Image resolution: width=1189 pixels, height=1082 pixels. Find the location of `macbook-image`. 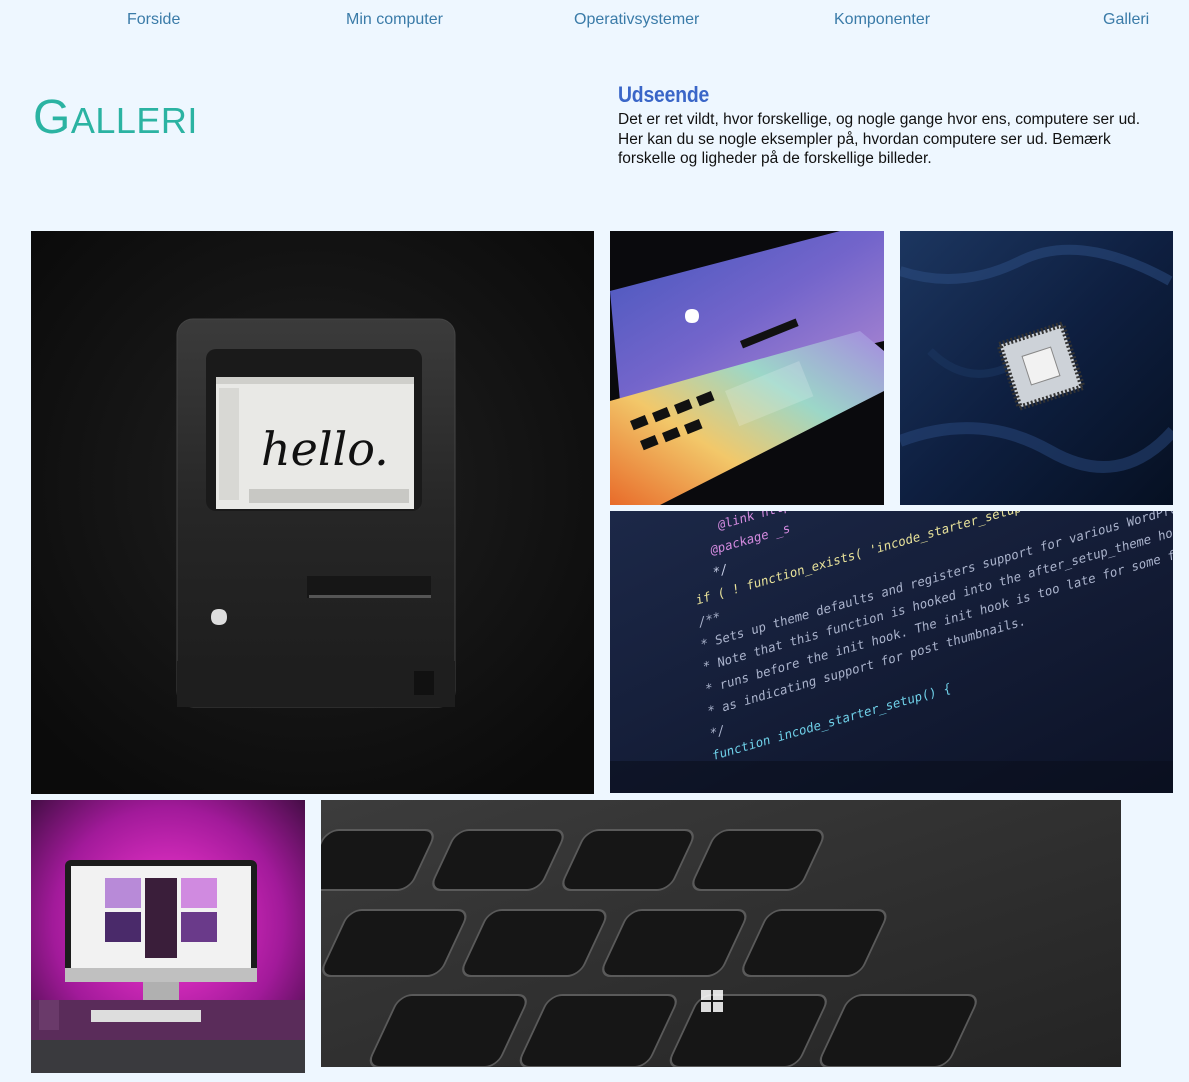

macbook-image is located at coordinates (747, 368).